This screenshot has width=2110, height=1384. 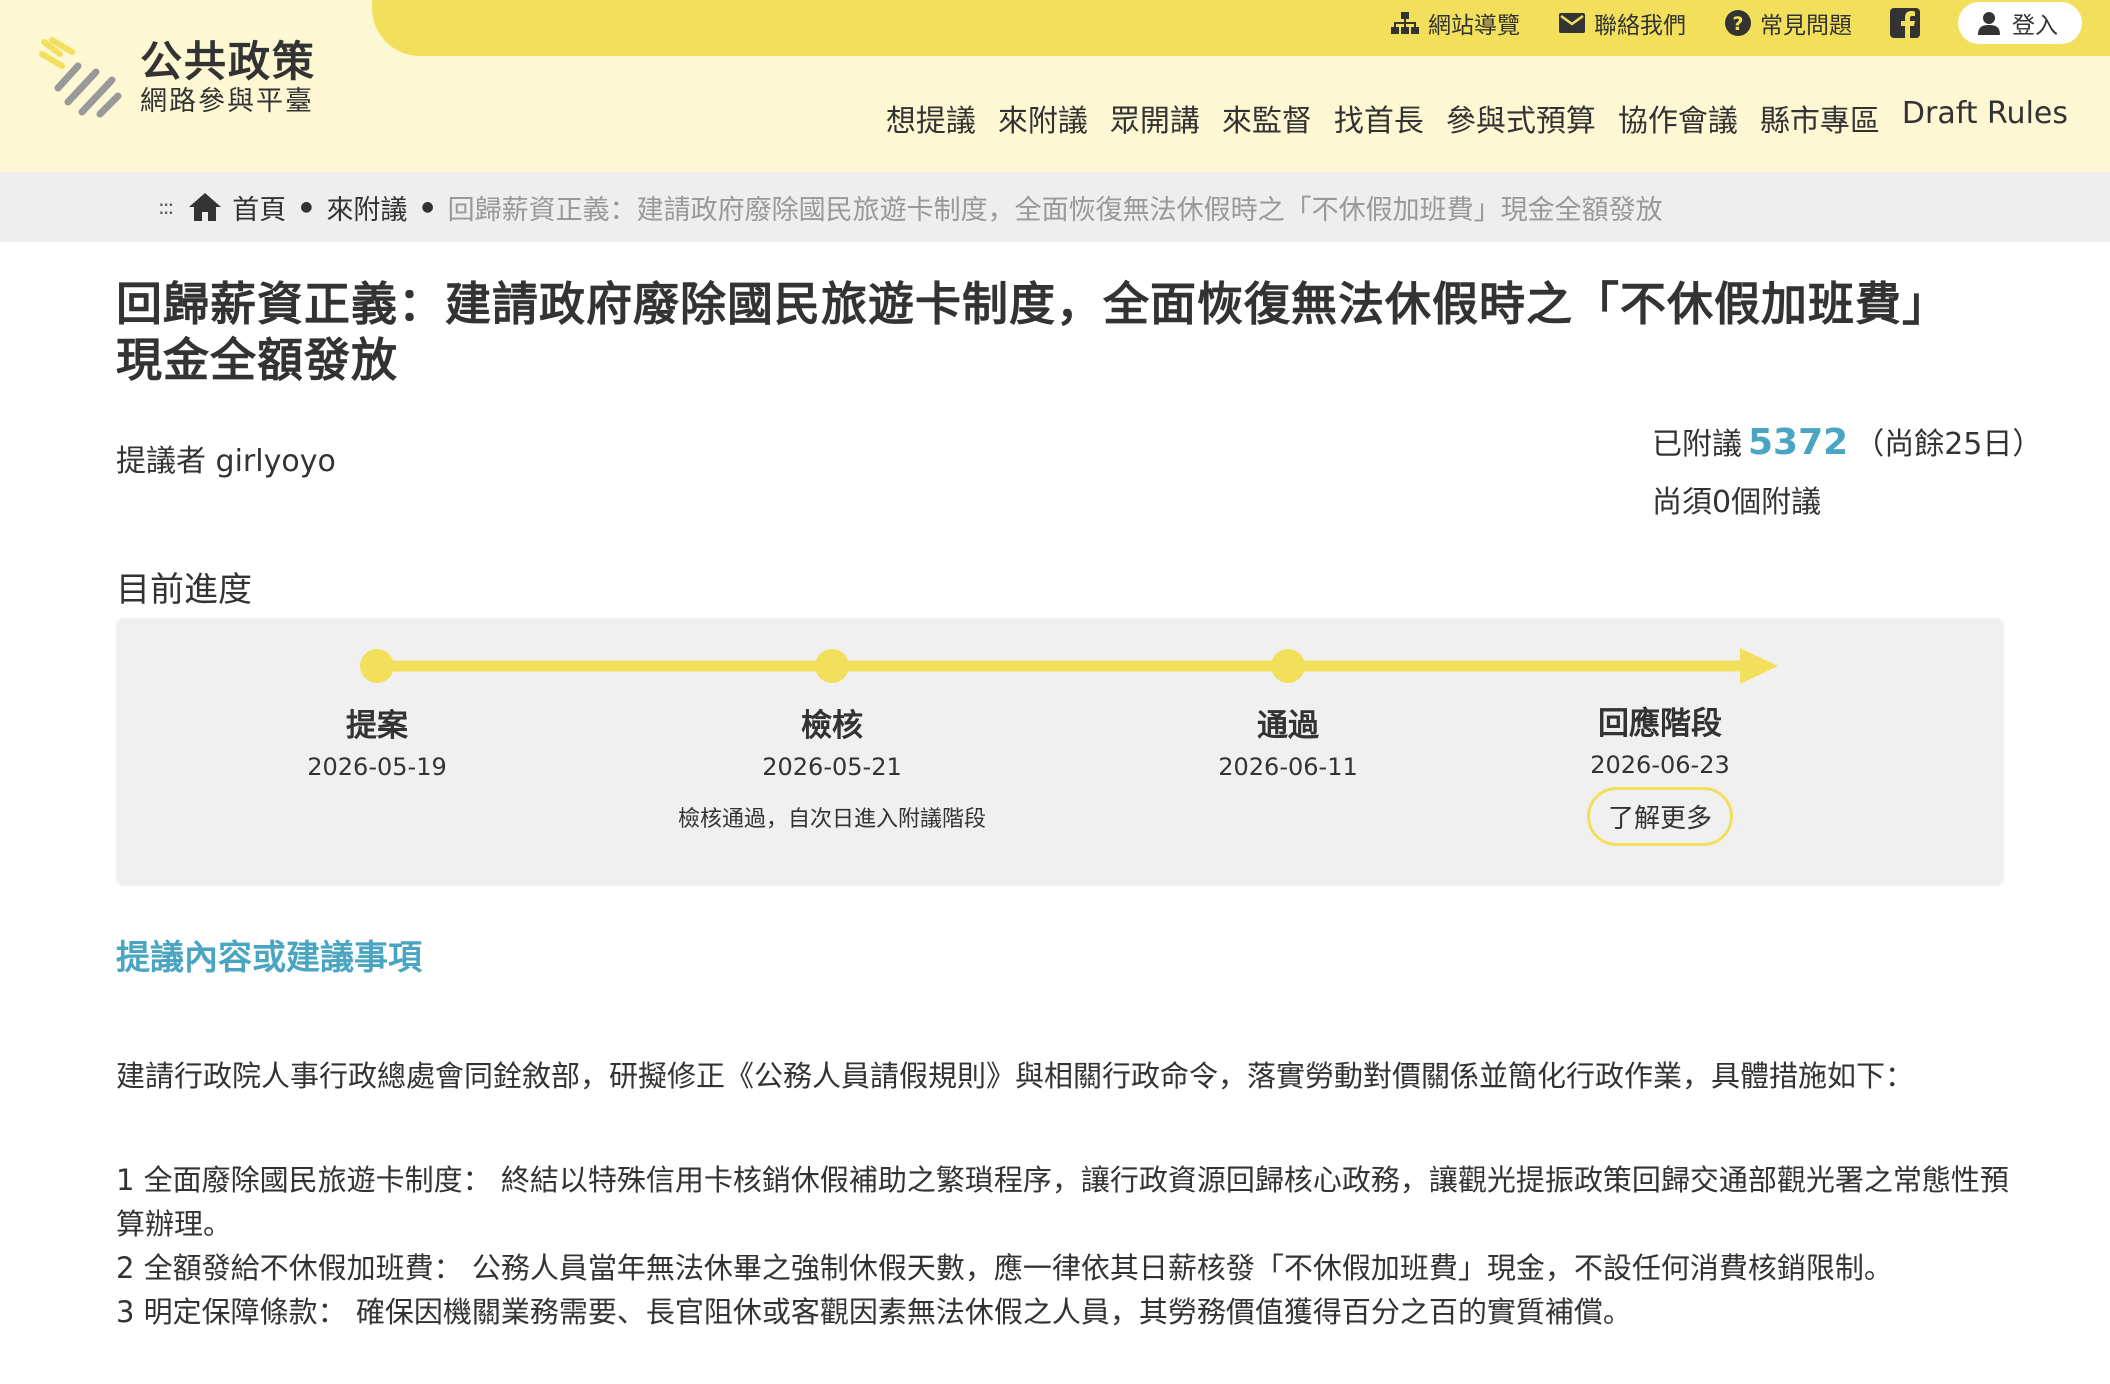 I want to click on step-review: 檢核 2026-05-21 檢核通過，自次日進入附議階段, so click(x=832, y=766).